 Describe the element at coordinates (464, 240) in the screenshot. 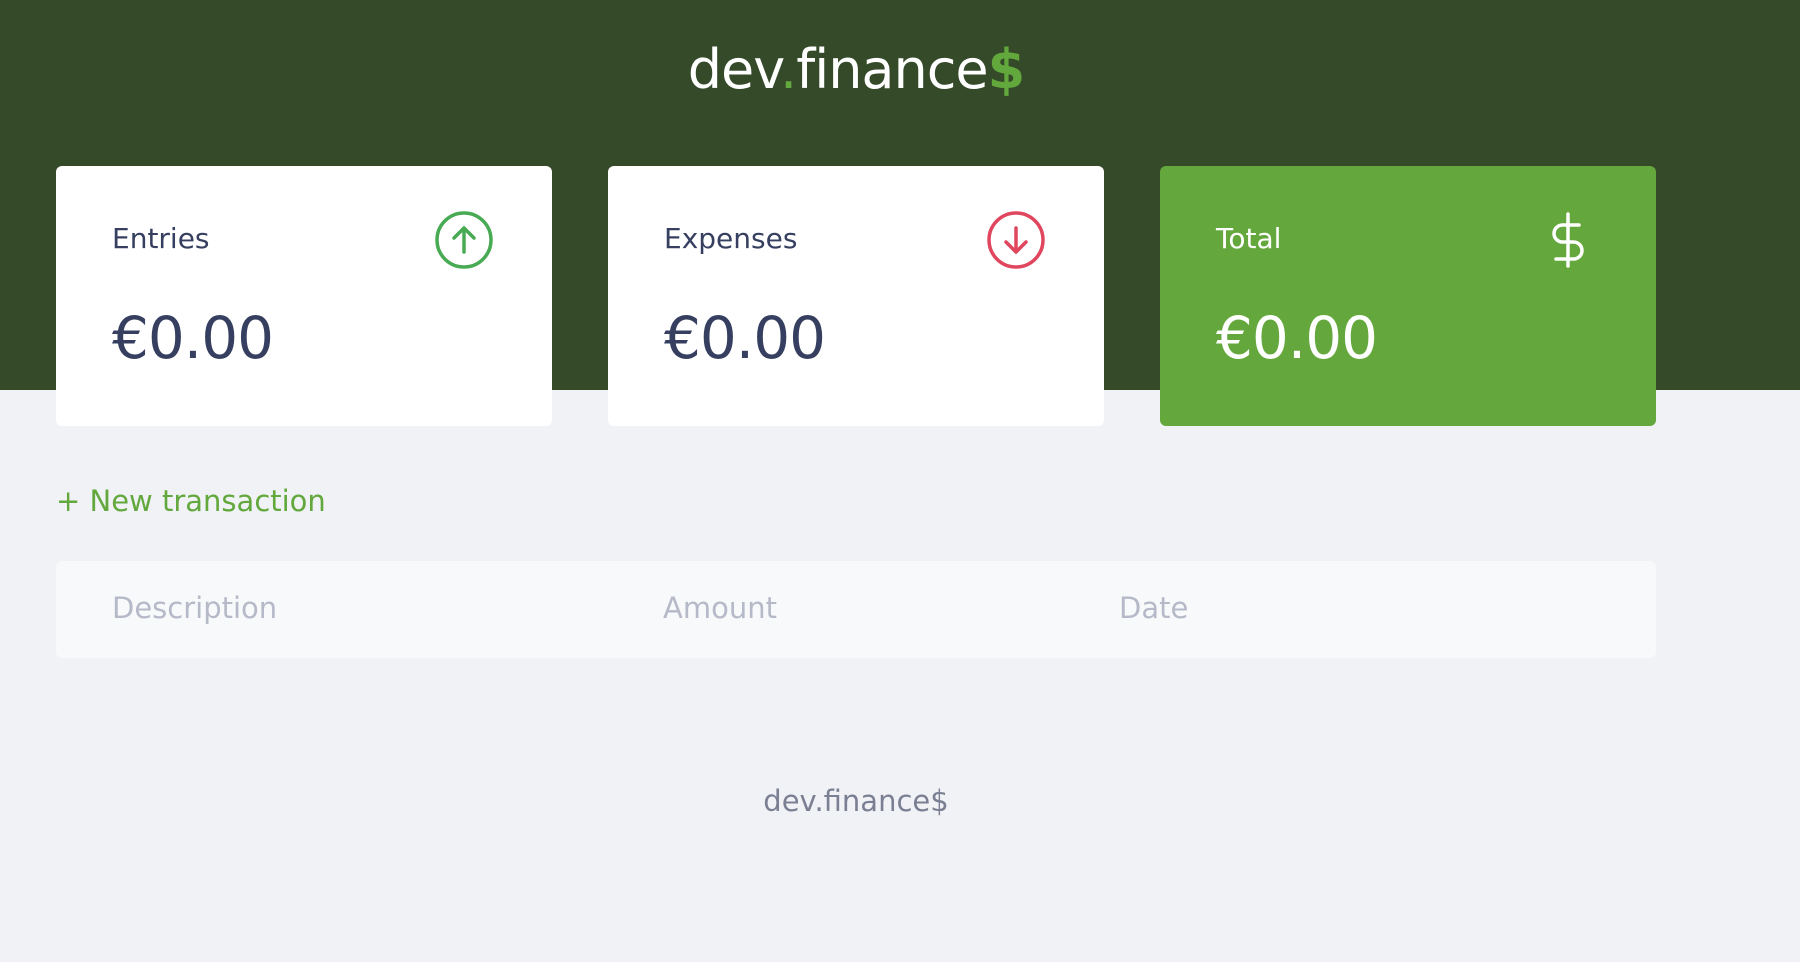

I see `arrow-up-circle-icon` at that location.